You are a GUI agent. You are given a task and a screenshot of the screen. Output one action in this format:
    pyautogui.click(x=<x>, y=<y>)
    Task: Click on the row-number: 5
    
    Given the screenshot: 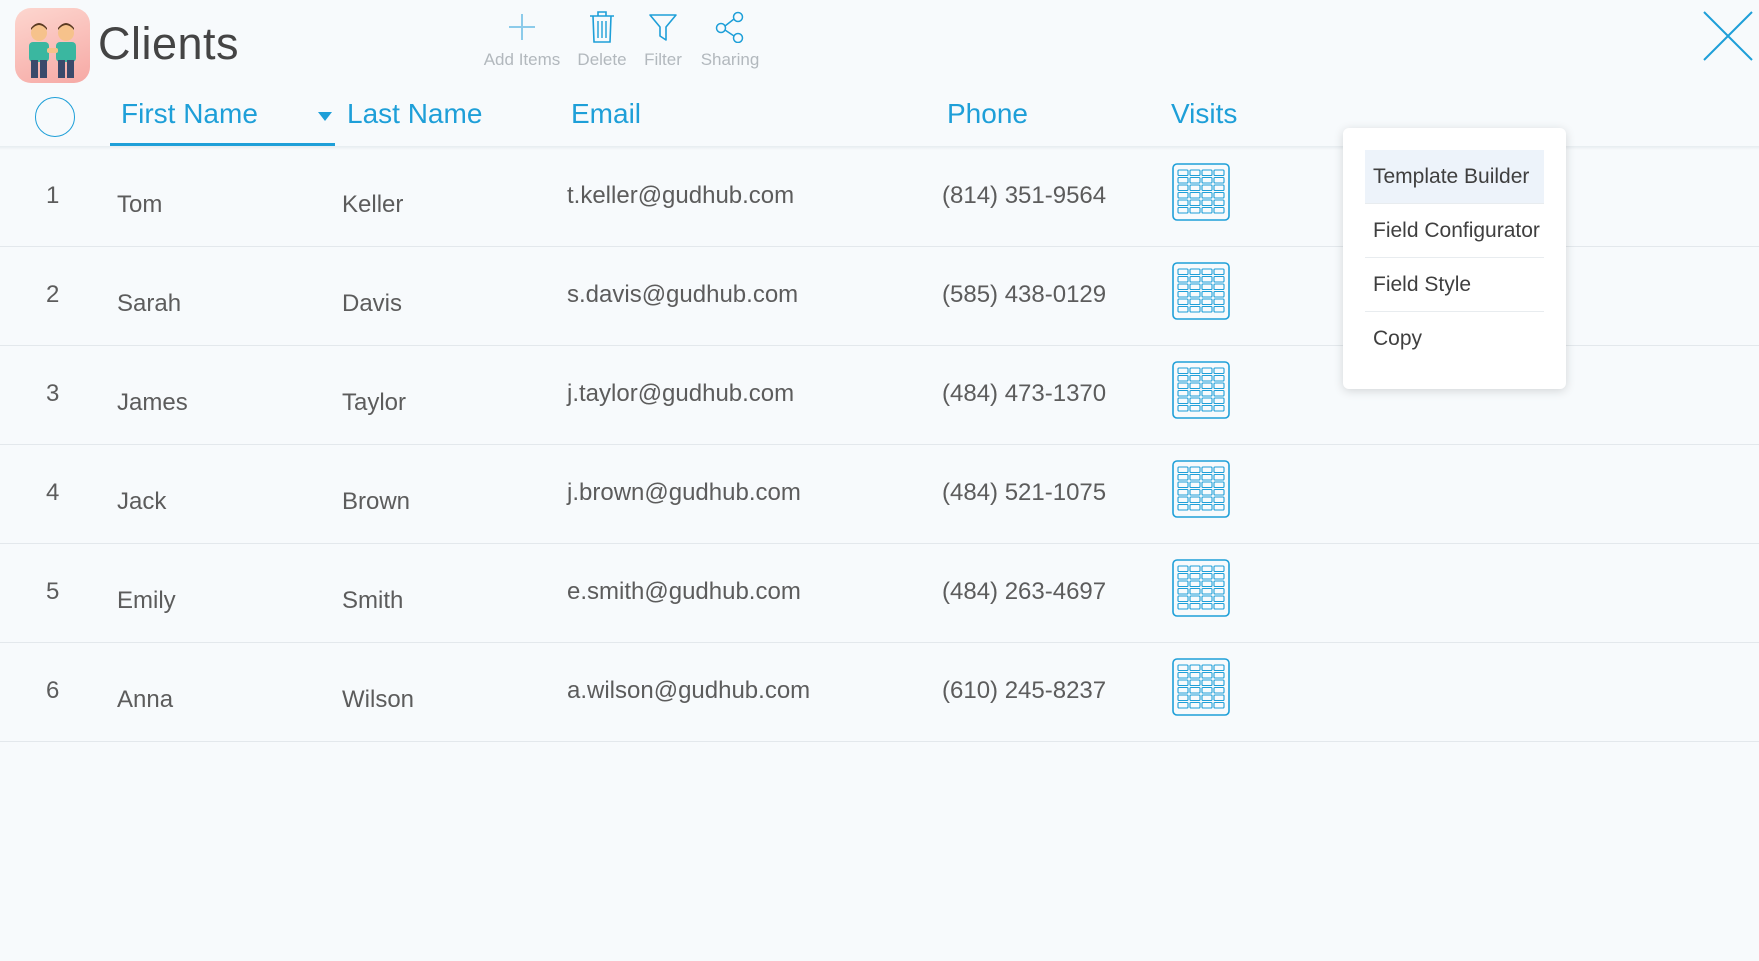 What is the action you would take?
    pyautogui.click(x=53, y=591)
    